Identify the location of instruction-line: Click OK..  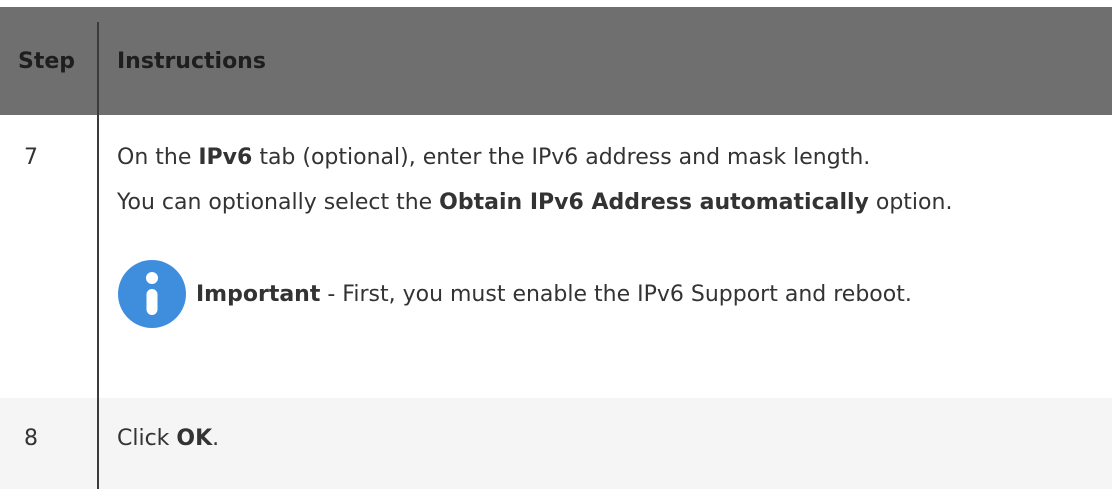
(168, 438).